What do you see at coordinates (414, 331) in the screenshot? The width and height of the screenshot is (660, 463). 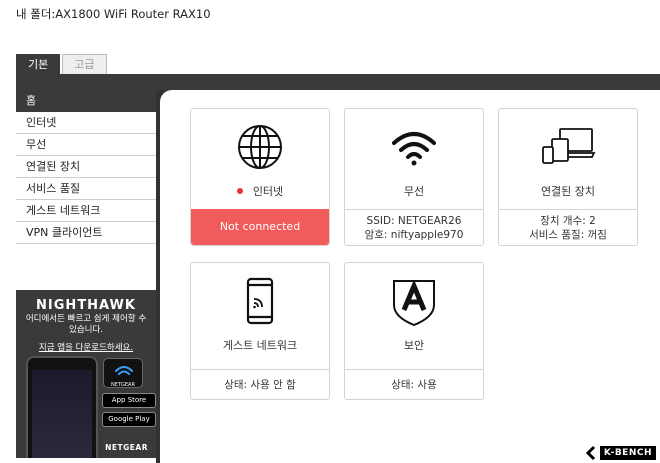 I see `security-card: 보안 상태: 사용` at bounding box center [414, 331].